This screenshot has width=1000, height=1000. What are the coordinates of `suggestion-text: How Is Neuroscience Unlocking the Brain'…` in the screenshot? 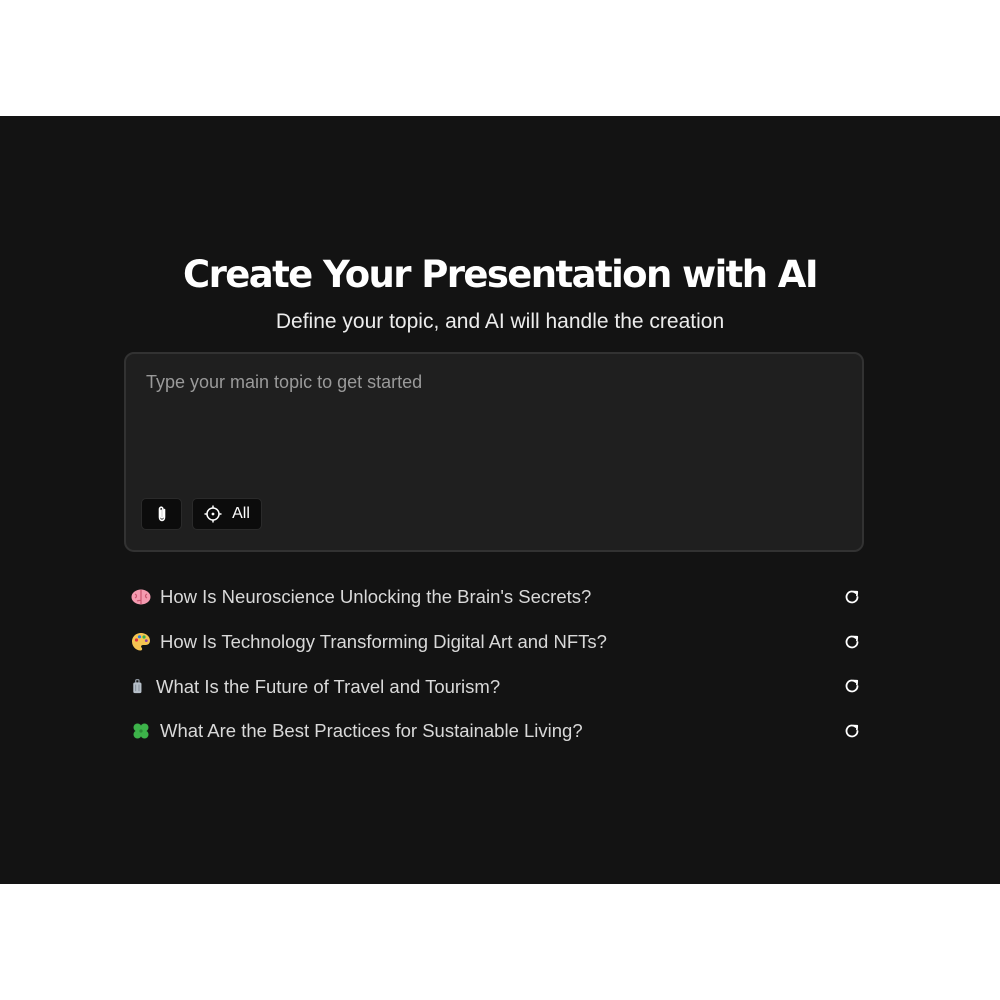 It's located at (376, 597).